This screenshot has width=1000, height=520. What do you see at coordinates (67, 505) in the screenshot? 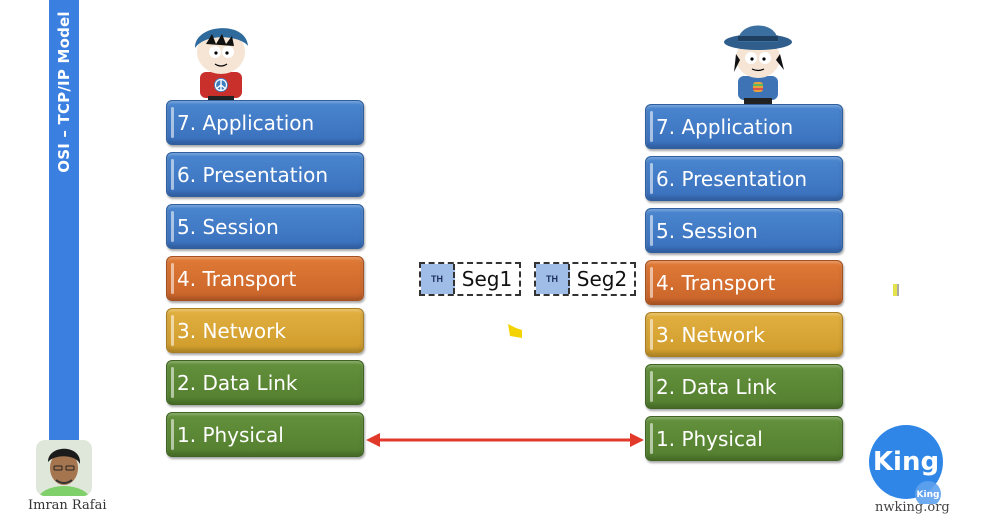
I see `presenter-name: Imran Rafai` at bounding box center [67, 505].